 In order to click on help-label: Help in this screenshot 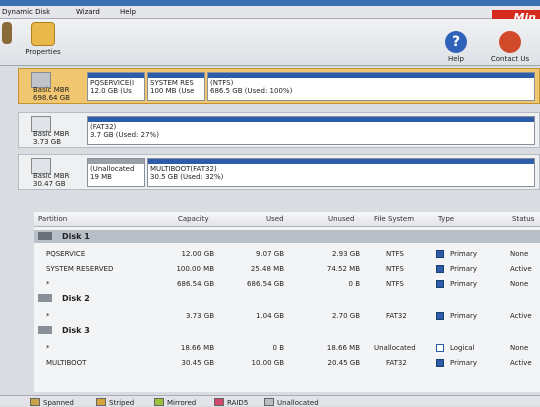, I will do `click(456, 59)`.